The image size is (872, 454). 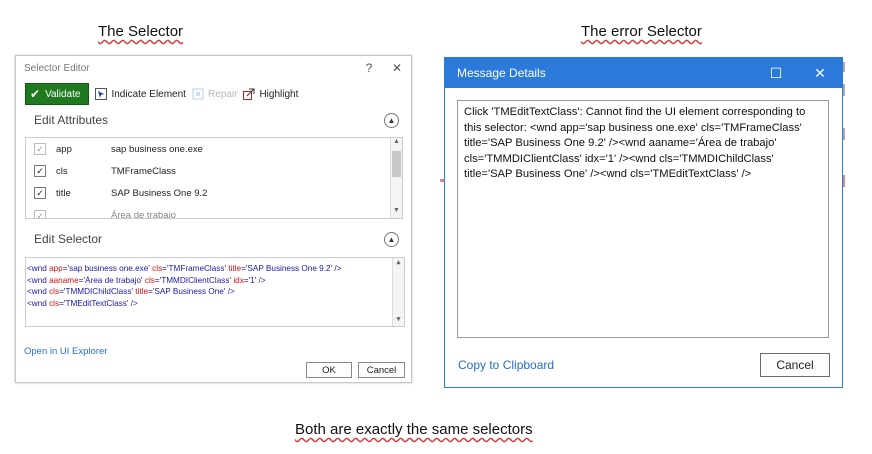 I want to click on selector-scrollbar: ▲ ▼, so click(x=398, y=292).